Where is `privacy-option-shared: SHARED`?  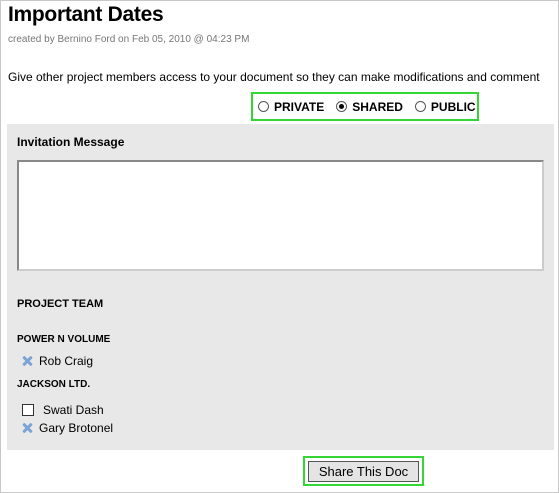 privacy-option-shared: SHARED is located at coordinates (369, 107).